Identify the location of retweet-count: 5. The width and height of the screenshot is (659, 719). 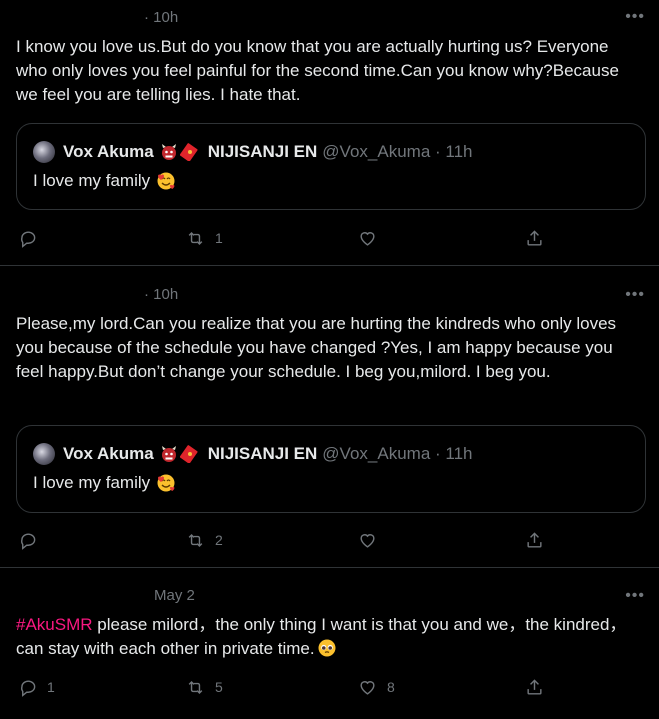
(219, 687).